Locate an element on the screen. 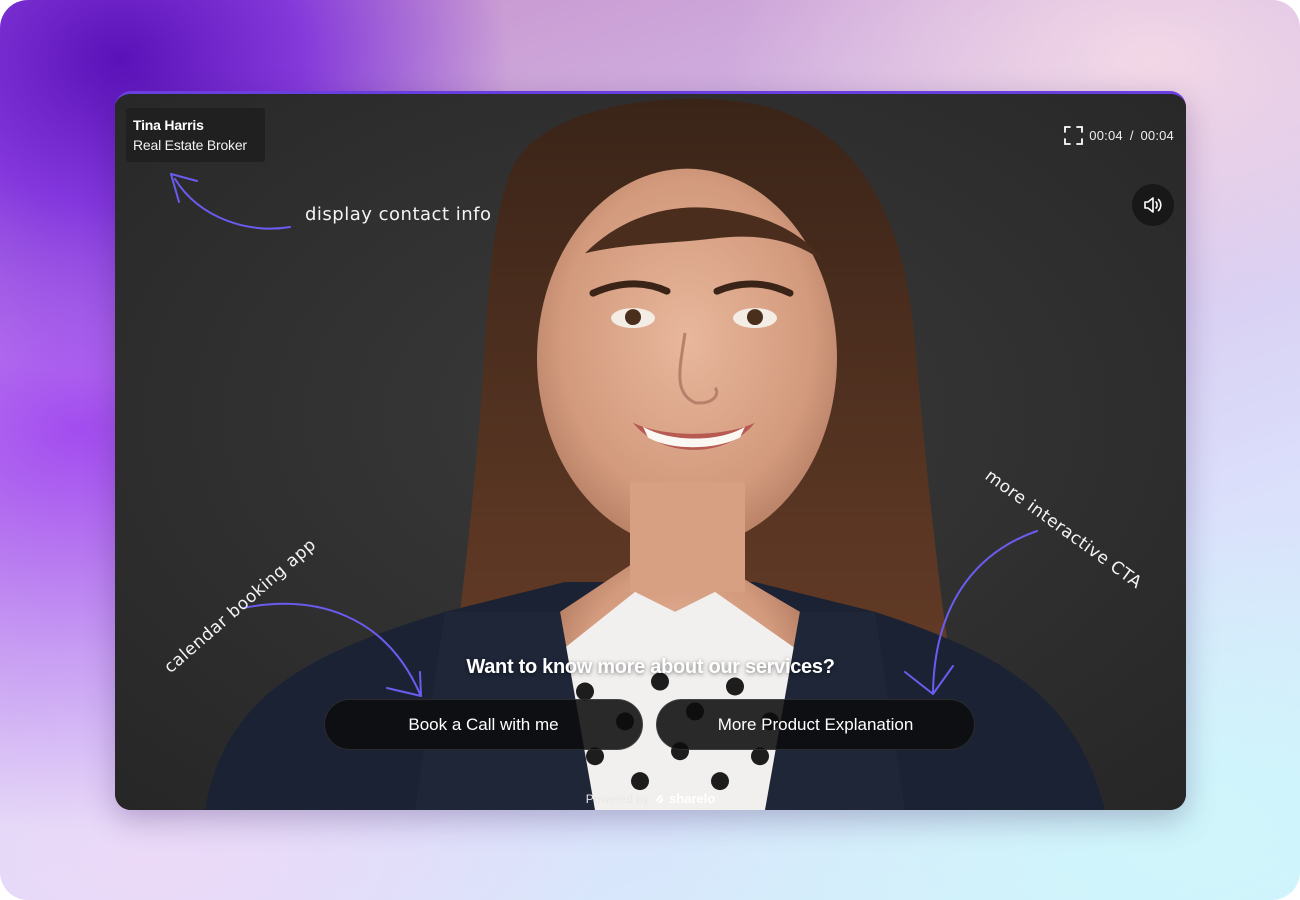  powered-by: Powered by sharelo is located at coordinates (650, 798).